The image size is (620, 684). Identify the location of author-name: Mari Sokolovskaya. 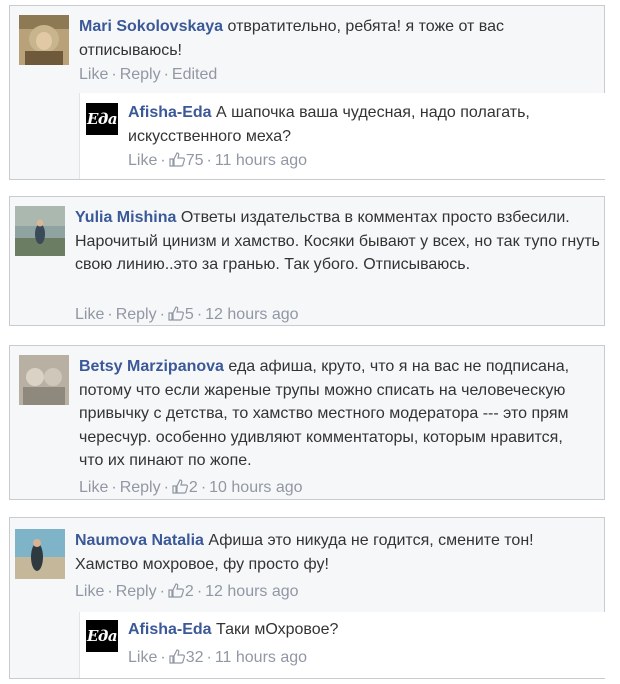
(151, 26).